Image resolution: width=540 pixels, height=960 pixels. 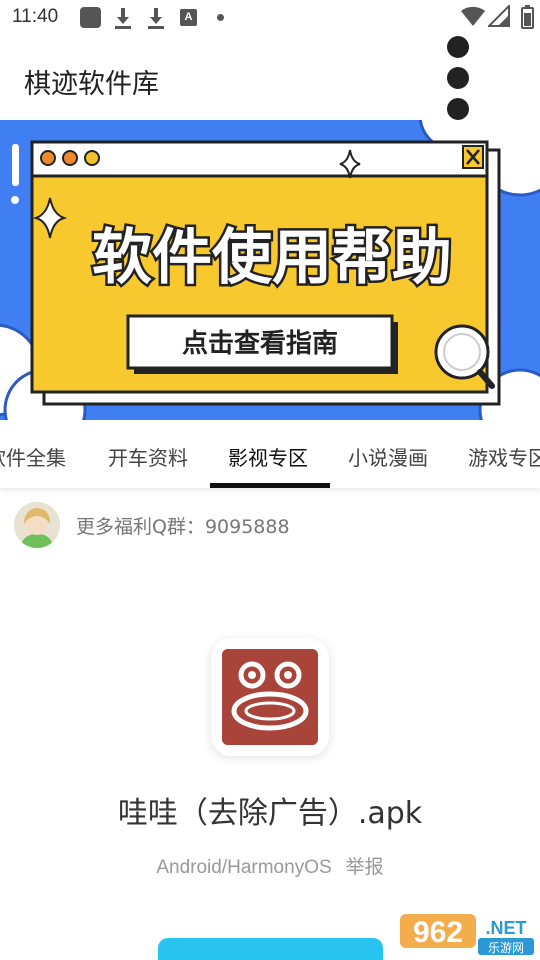 I want to click on category-tabs: 软件全集 开车资料 影视专区 小说漫画 游戏专区, so click(x=270, y=454).